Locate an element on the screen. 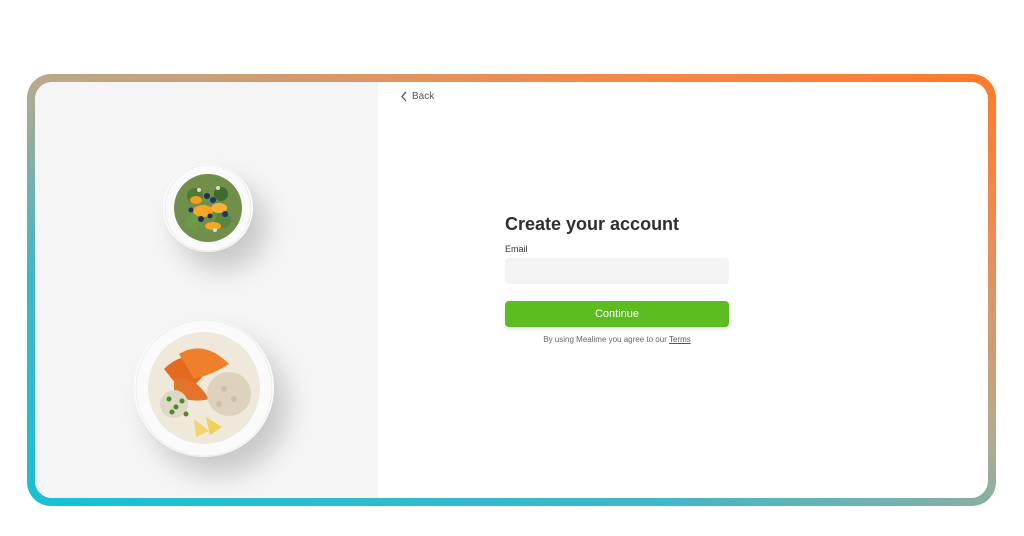  continue-button: Continue is located at coordinates (617, 314).